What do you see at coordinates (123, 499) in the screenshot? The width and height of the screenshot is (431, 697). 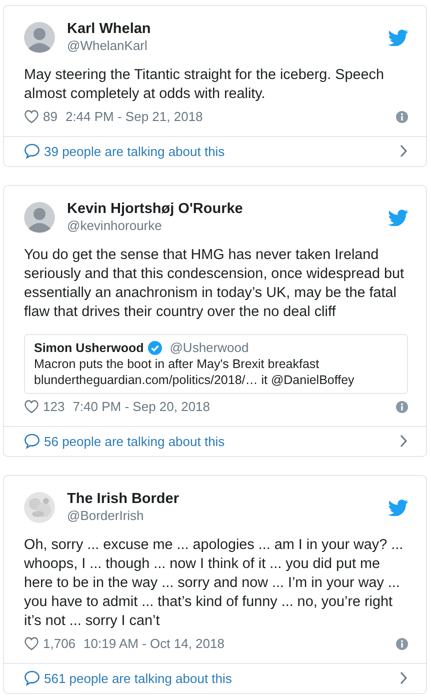 I see `author-name: The Irish Border` at bounding box center [123, 499].